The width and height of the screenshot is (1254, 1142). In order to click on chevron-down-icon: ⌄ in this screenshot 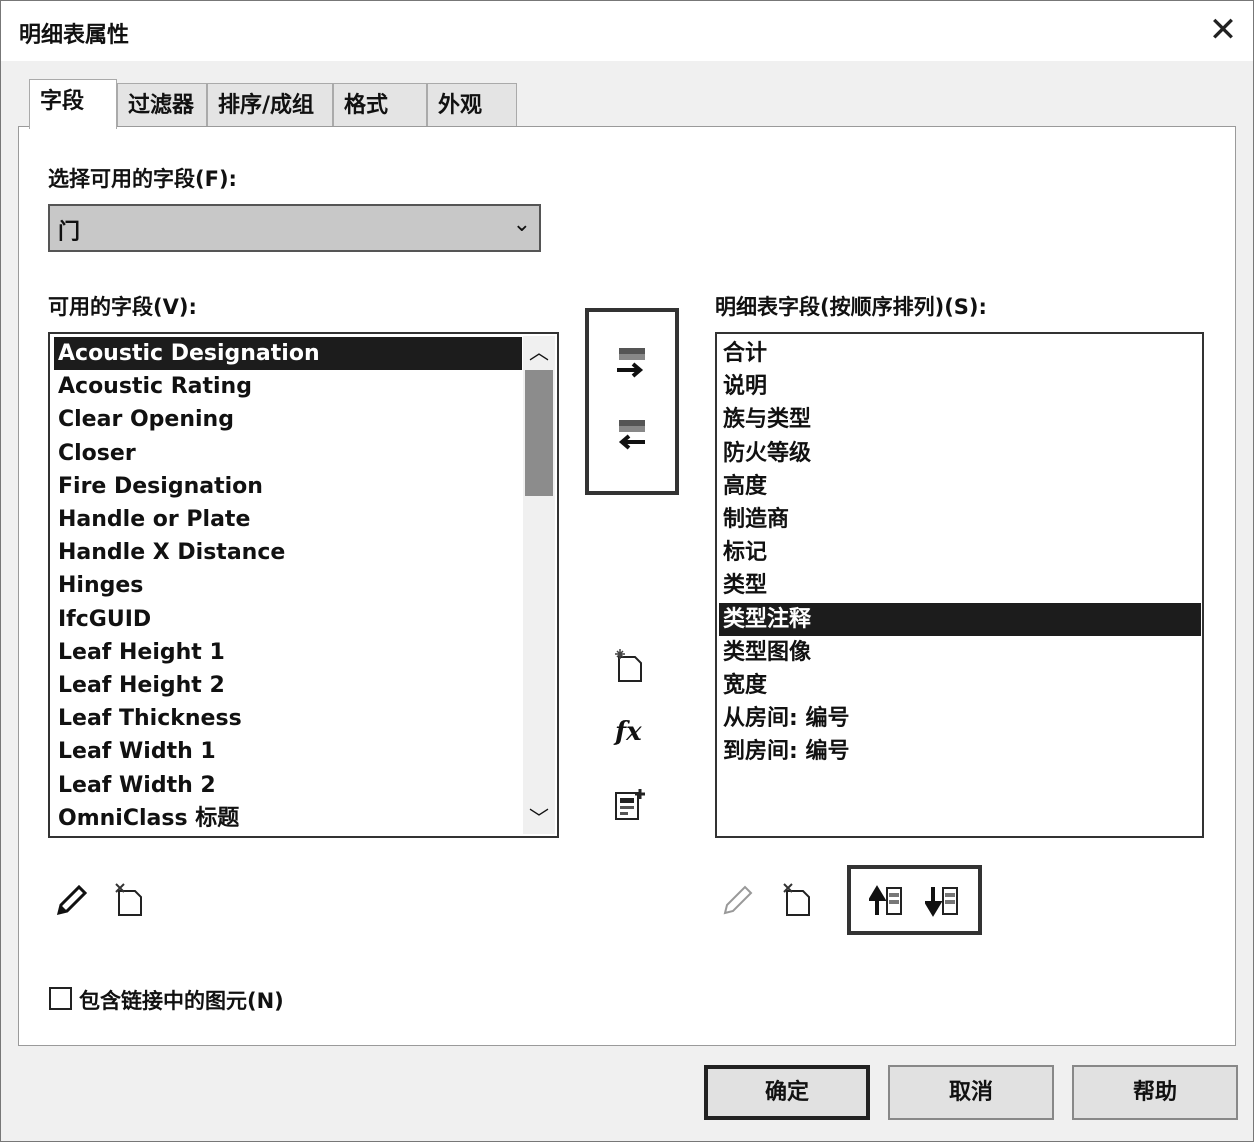, I will do `click(521, 224)`.